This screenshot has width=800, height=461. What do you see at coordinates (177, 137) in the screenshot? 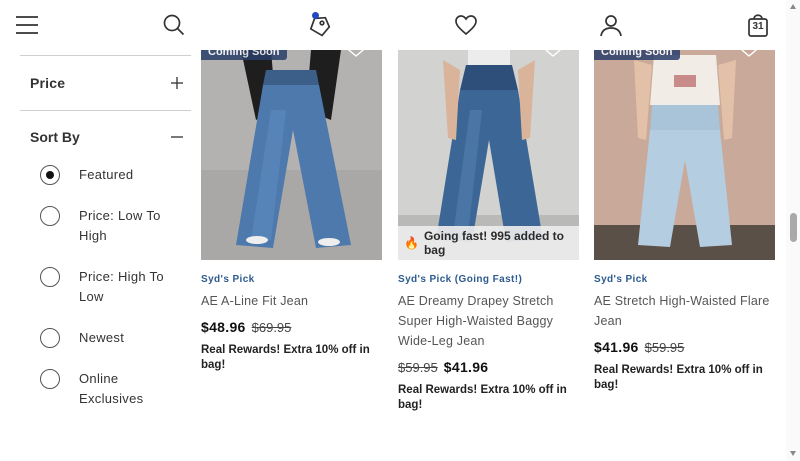
I see `minus-icon` at bounding box center [177, 137].